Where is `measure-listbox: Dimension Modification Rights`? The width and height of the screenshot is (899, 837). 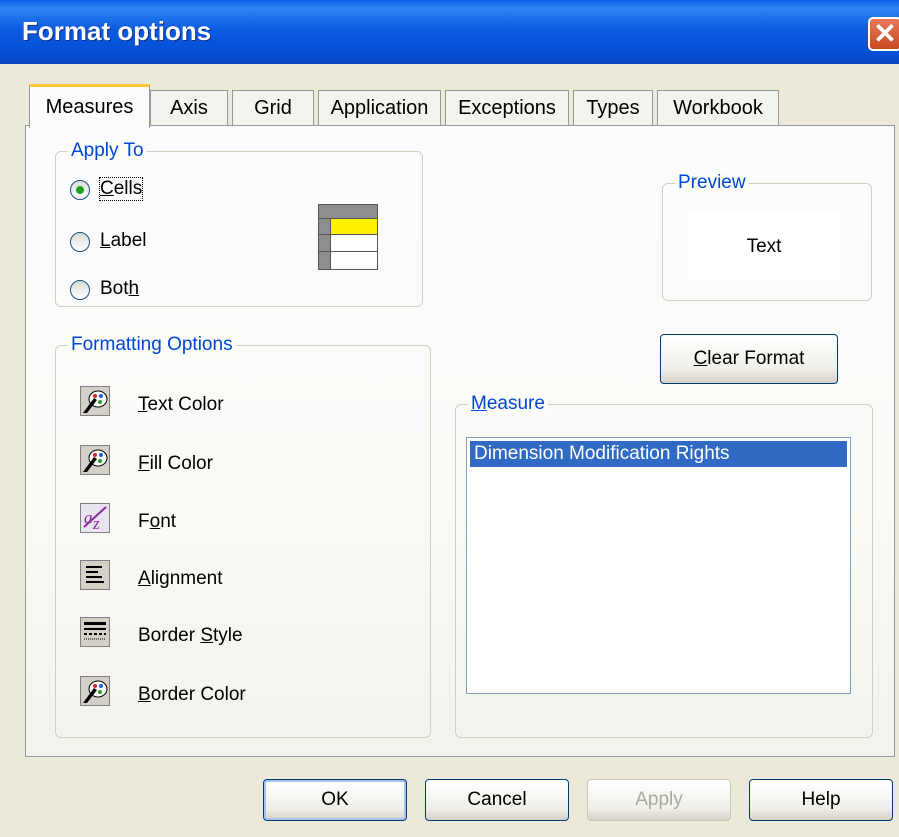
measure-listbox: Dimension Modification Rights is located at coordinates (658, 565).